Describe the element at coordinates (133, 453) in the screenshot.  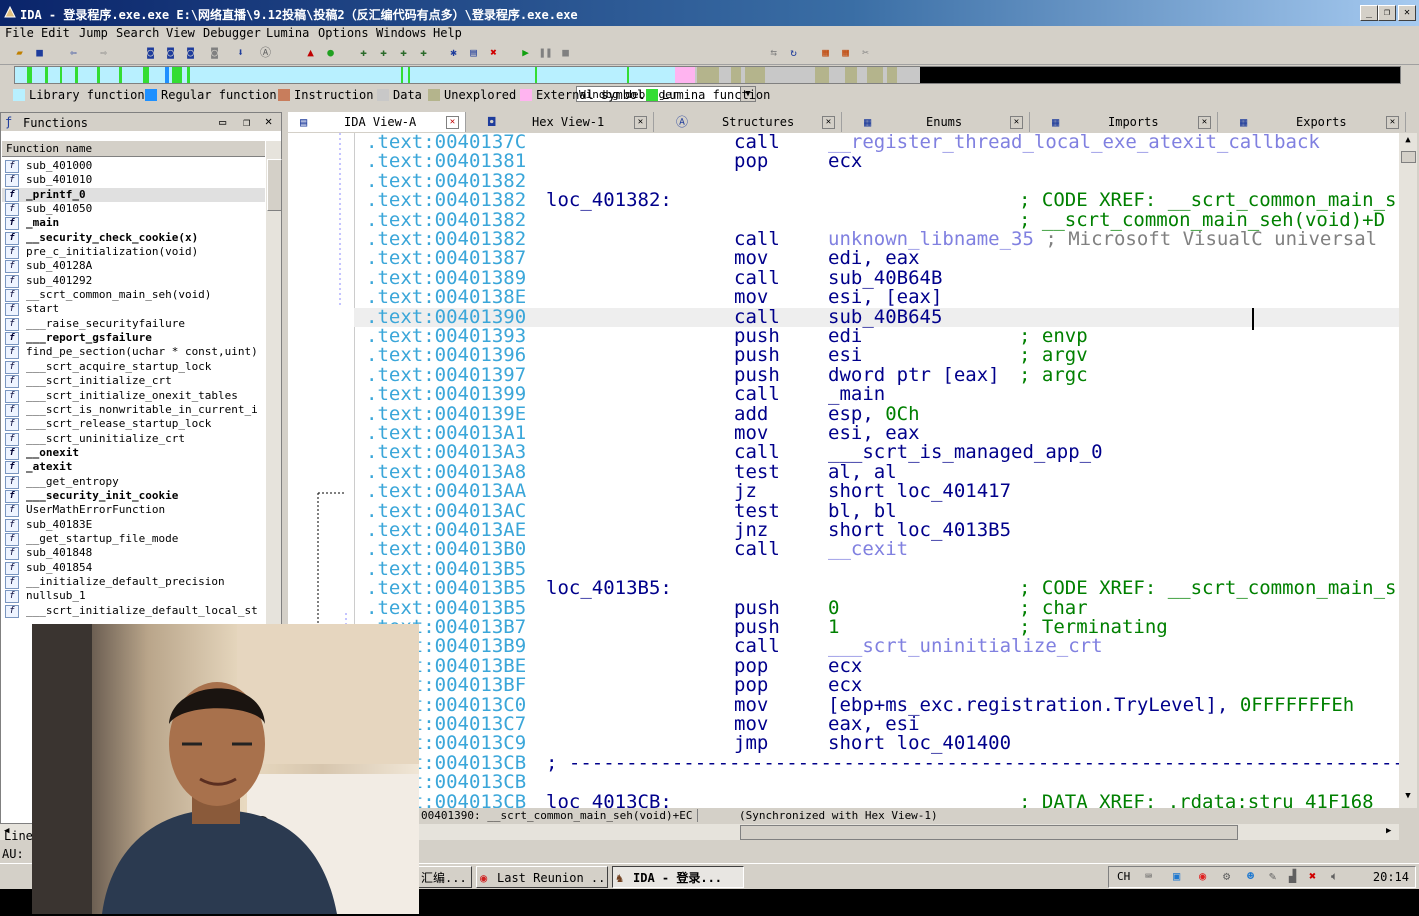
I see `function-list-item: f __onexit` at that location.